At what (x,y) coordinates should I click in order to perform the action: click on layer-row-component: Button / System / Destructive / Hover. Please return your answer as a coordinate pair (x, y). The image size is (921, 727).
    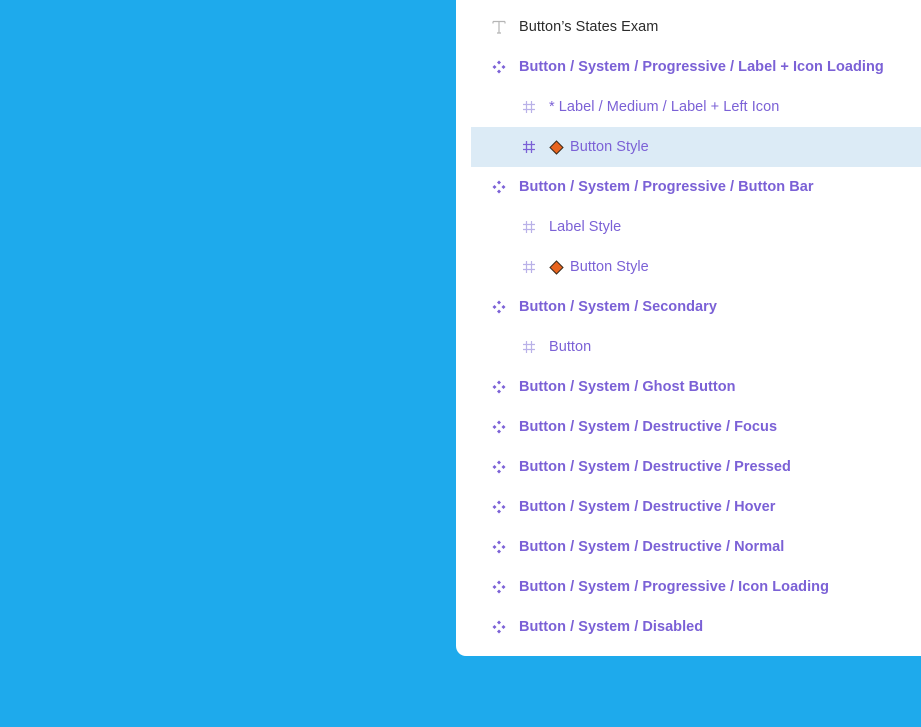
    Looking at the image, I should click on (688, 507).